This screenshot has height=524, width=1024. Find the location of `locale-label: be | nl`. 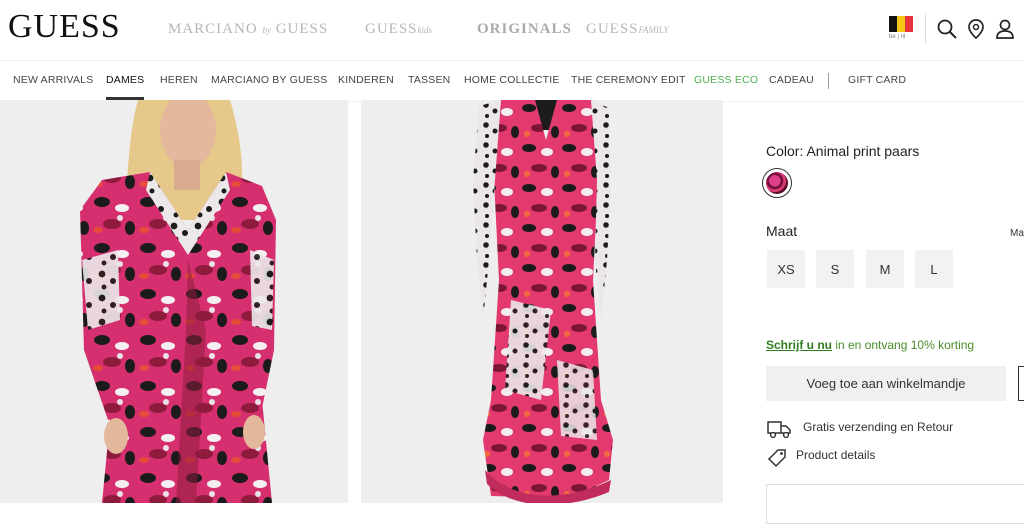

locale-label: be | nl is located at coordinates (897, 37).